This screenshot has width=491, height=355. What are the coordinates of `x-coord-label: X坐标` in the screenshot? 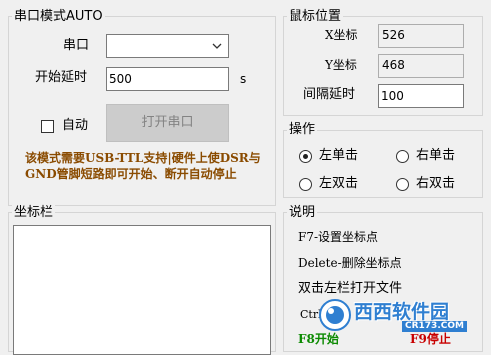 It's located at (341, 35).